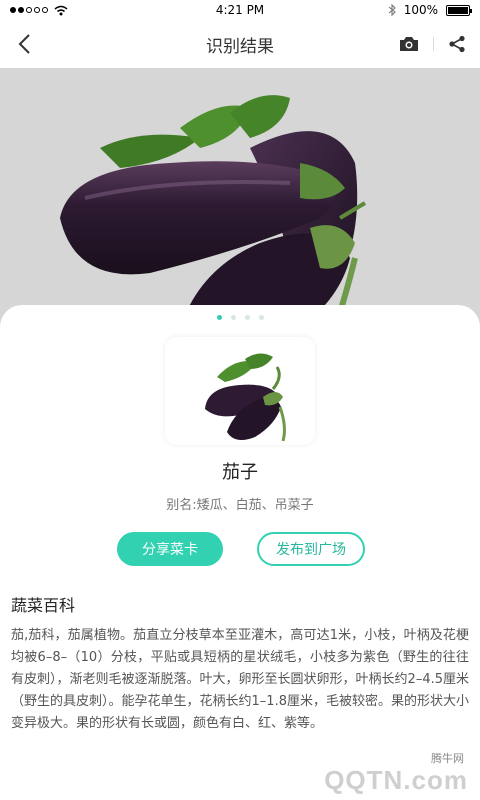 The width and height of the screenshot is (480, 800). I want to click on watermark-small-text: 腾牛网, so click(447, 758).